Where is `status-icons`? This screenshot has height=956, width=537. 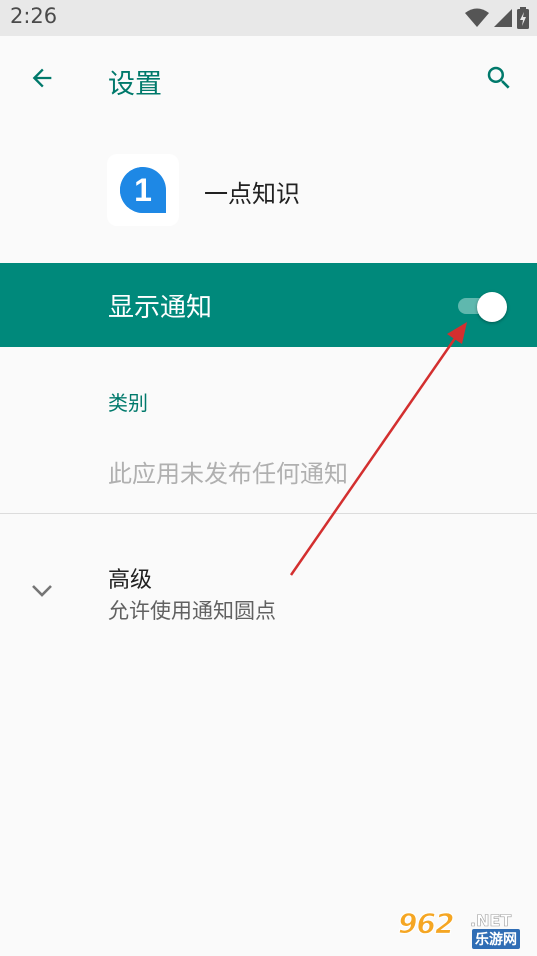 status-icons is located at coordinates (497, 20).